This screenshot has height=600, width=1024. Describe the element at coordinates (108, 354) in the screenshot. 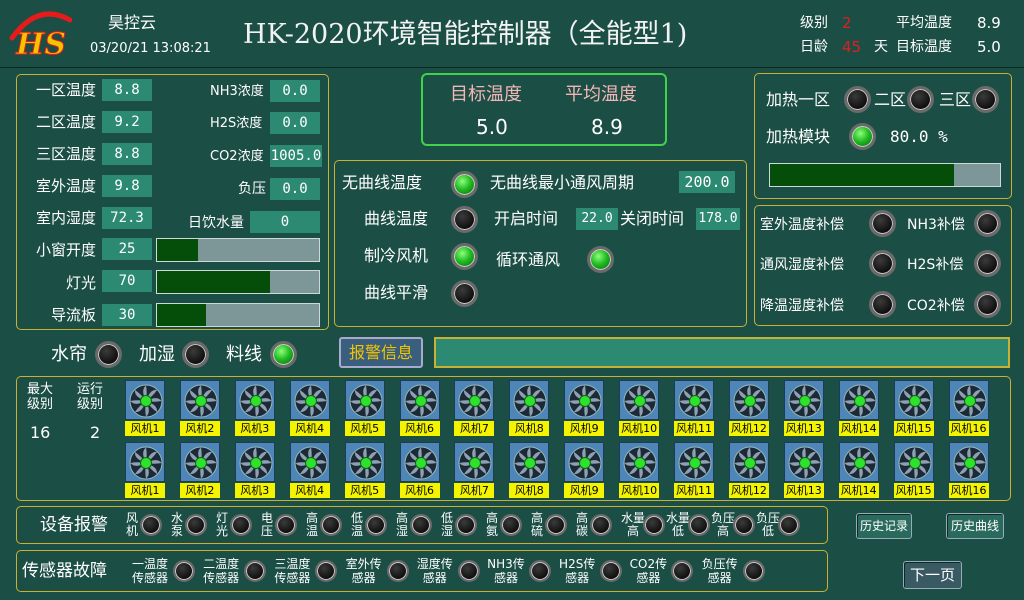

I see `curtain-indicator` at that location.